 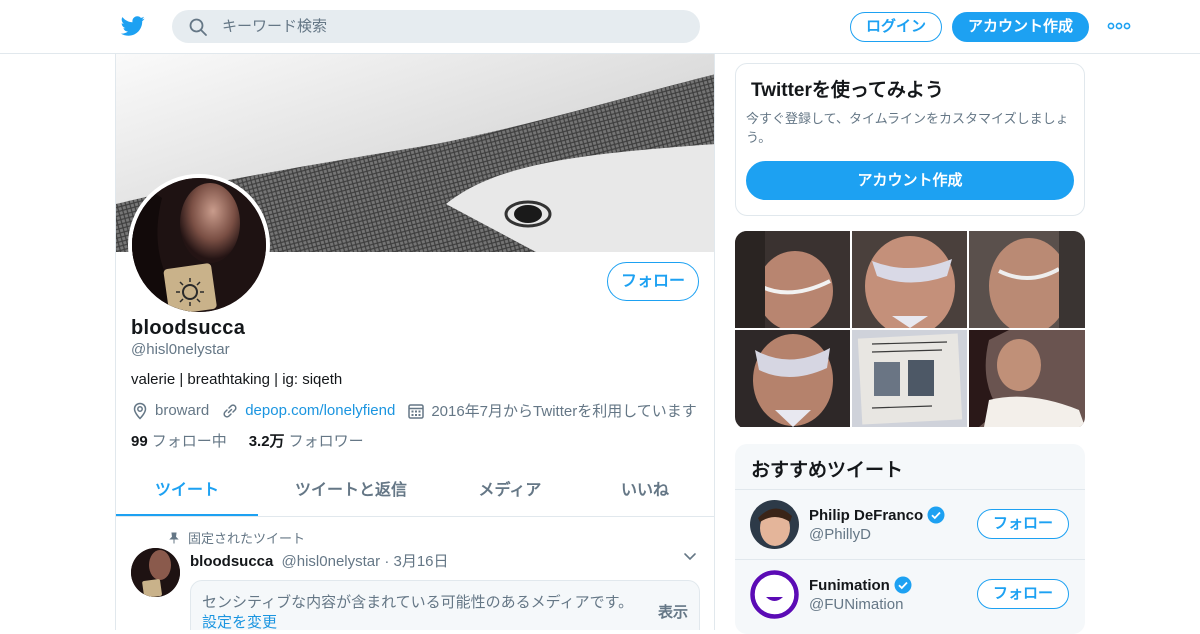 What do you see at coordinates (896, 27) in the screenshot?
I see `login-button: ログイン` at bounding box center [896, 27].